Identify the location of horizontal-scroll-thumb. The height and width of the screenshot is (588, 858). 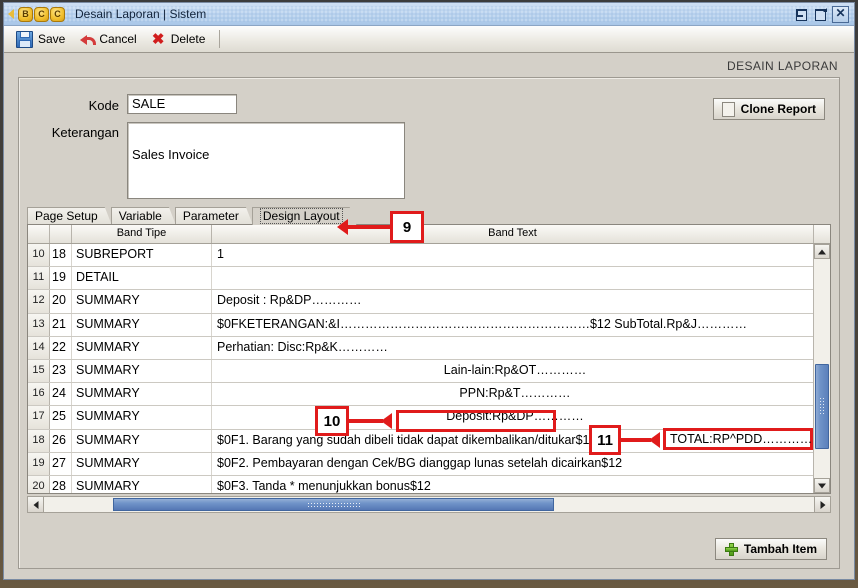
(334, 504).